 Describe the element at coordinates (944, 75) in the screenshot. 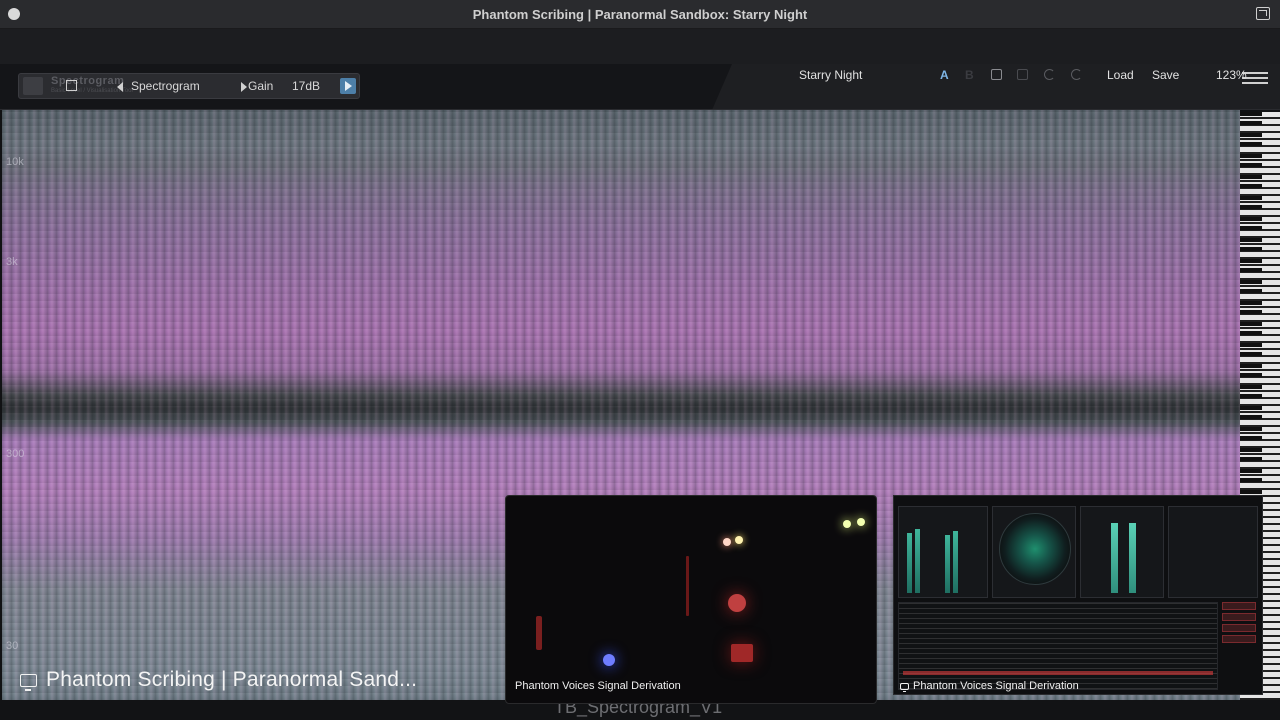

I see `ab-compare-a: A` at that location.